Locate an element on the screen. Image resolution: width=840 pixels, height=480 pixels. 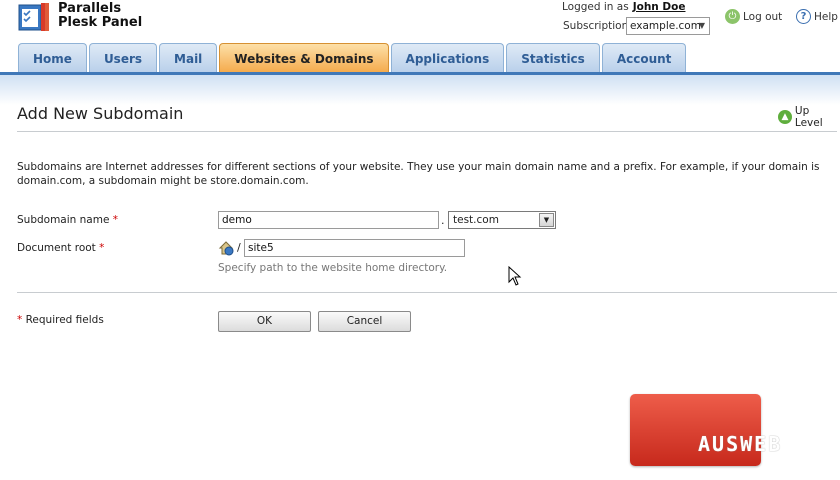
logged-in-info: Logged in as John Doe is located at coordinates (624, 7).